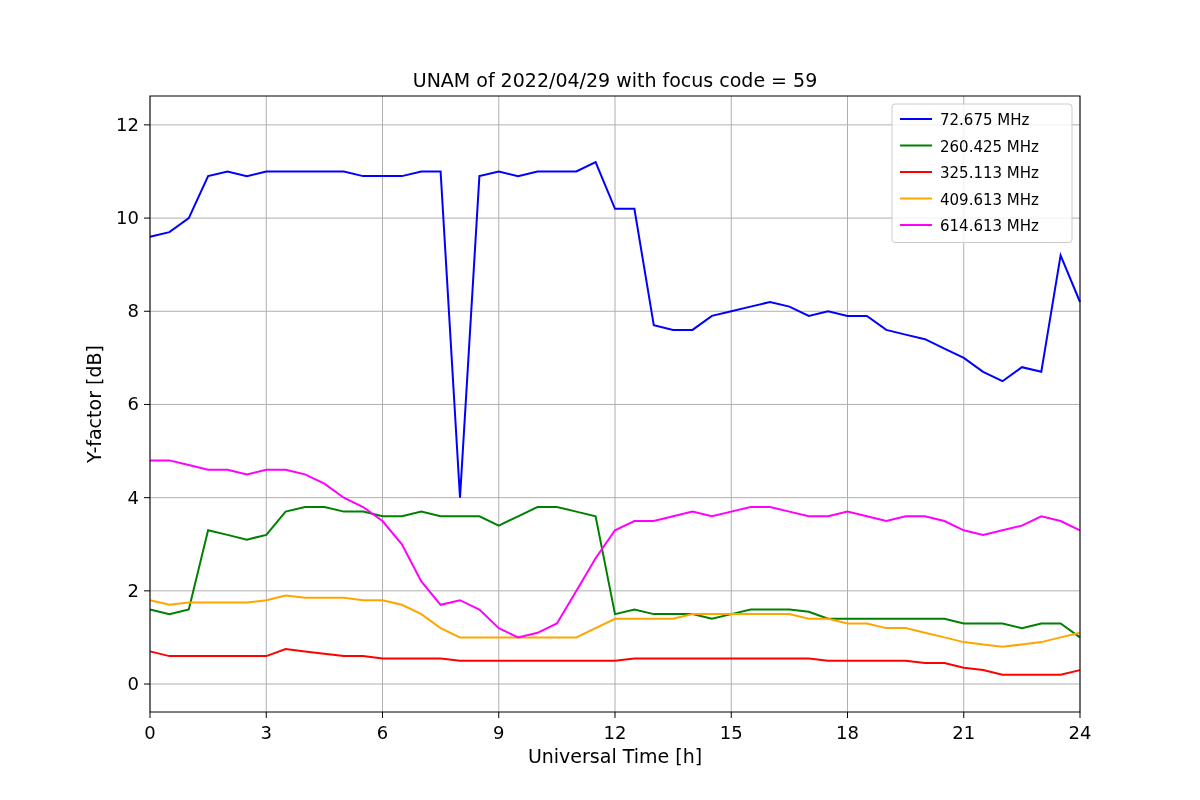 This screenshot has width=1200, height=800. Describe the element at coordinates (615, 756) in the screenshot. I see `axis-label: Universal Time [h]` at that location.